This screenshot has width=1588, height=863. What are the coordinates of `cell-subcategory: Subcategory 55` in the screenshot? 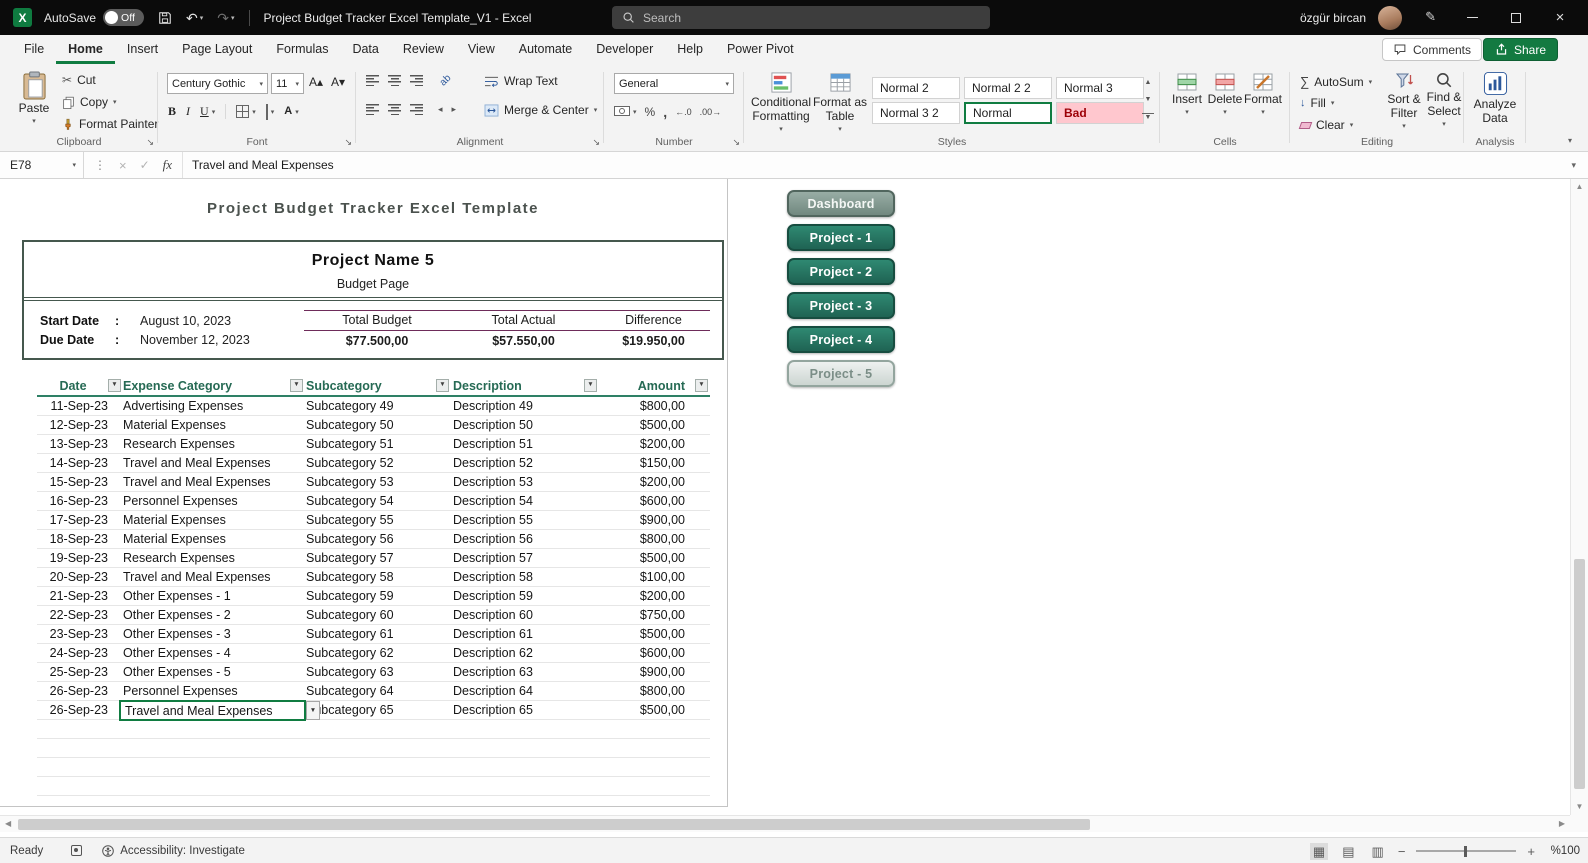 It's located at (379, 520).